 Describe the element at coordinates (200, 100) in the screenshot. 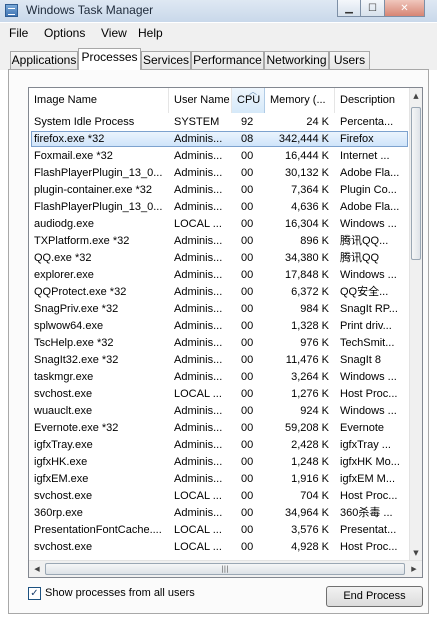

I see `column-user-name: User Name` at that location.